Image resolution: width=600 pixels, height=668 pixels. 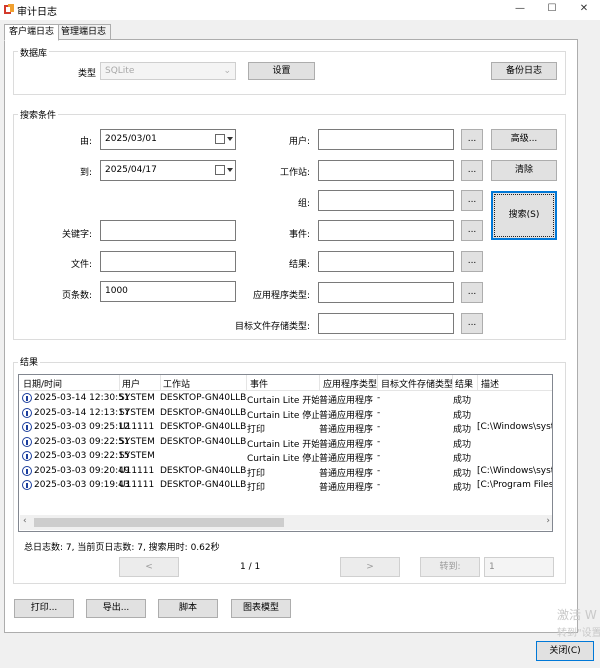 What do you see at coordinates (168, 139) in the screenshot?
I see `from-date-picker: 2025/03/01` at bounding box center [168, 139].